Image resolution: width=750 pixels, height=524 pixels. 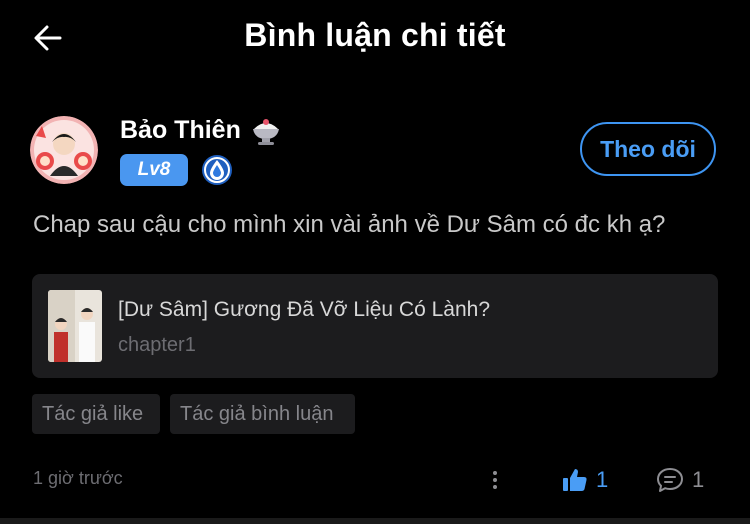 I want to click on badges-row: Lv8, so click(x=177, y=170).